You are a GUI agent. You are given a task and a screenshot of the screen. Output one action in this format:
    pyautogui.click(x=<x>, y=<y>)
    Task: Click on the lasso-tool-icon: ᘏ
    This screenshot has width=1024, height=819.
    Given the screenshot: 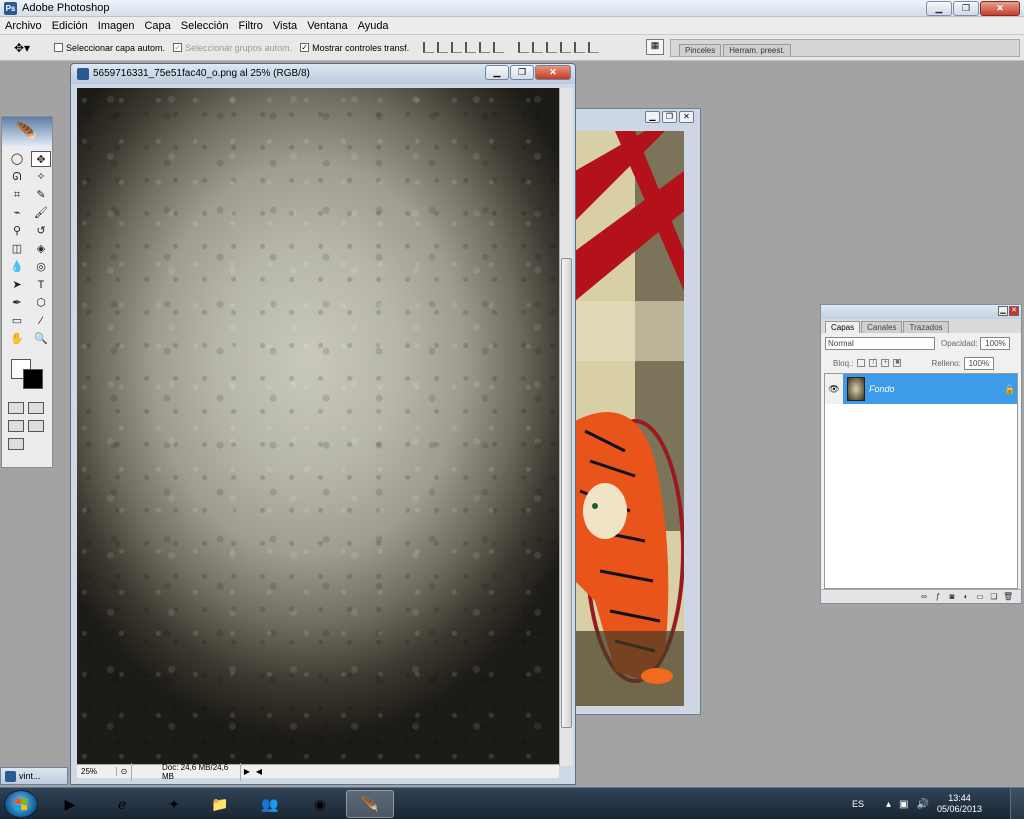 What is the action you would take?
    pyautogui.click(x=17, y=177)
    